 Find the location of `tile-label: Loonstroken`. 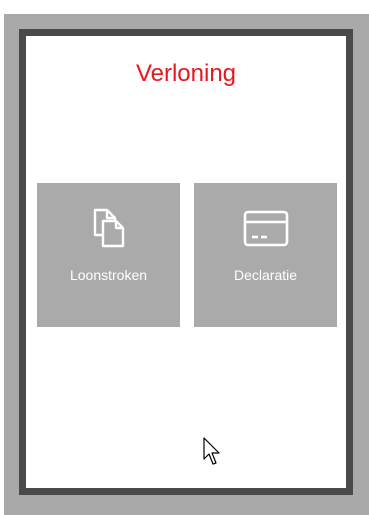

tile-label: Loonstroken is located at coordinates (108, 275).